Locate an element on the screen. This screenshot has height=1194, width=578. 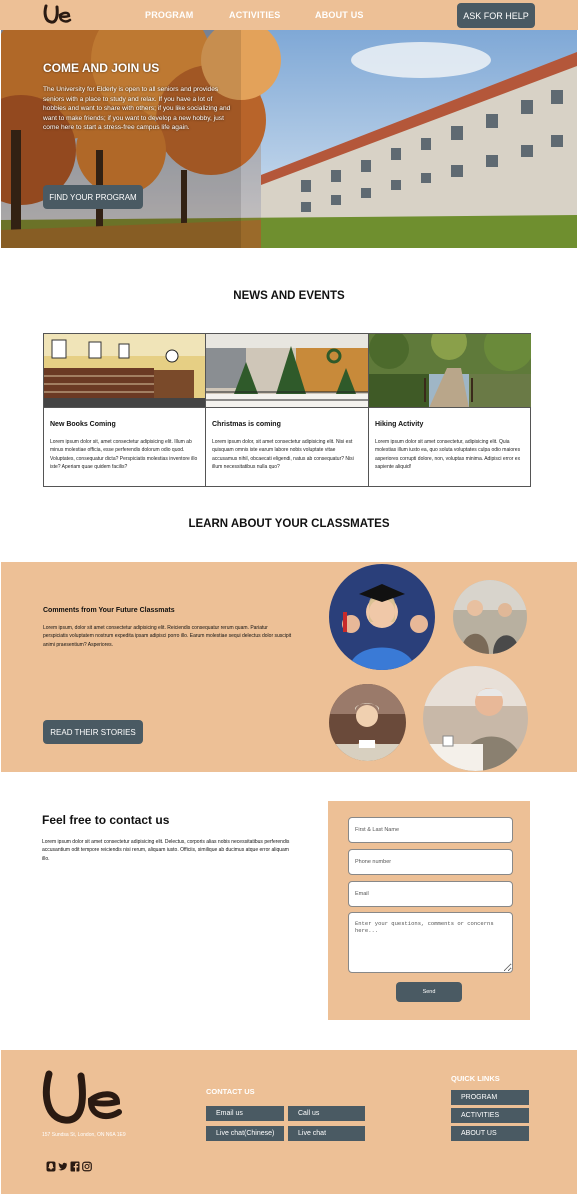
footer-link-about-us: ABOUT US is located at coordinates (490, 1133).